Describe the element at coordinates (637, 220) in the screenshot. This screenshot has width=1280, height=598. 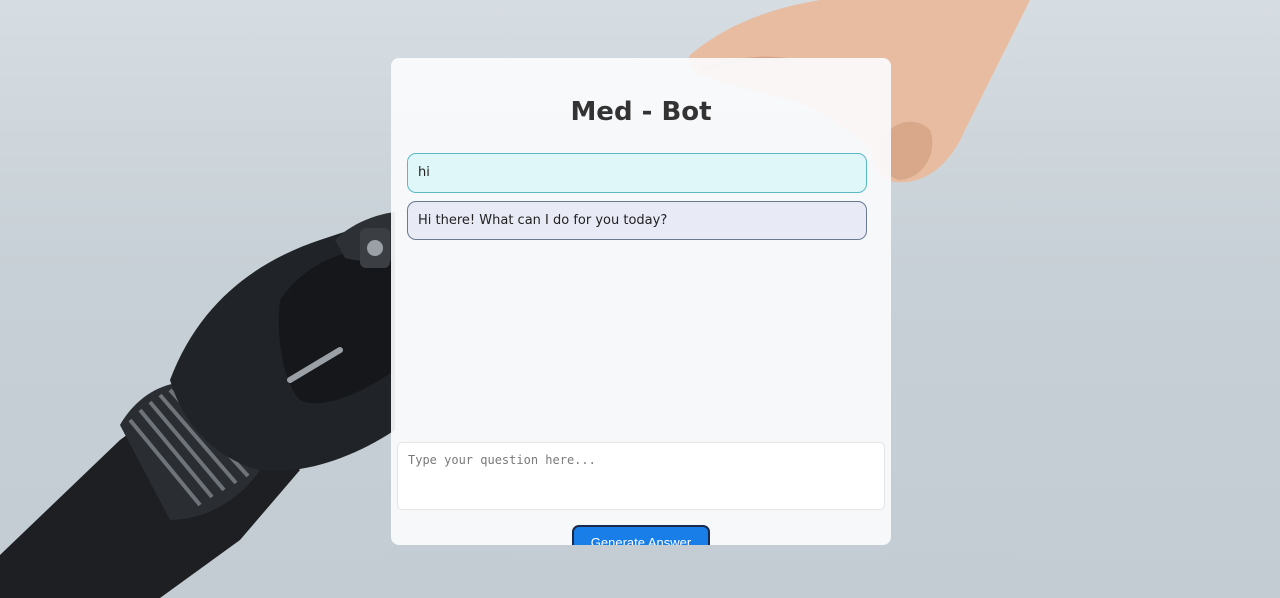
I see `bot-message: Hi there! What can I do for you today?` at that location.